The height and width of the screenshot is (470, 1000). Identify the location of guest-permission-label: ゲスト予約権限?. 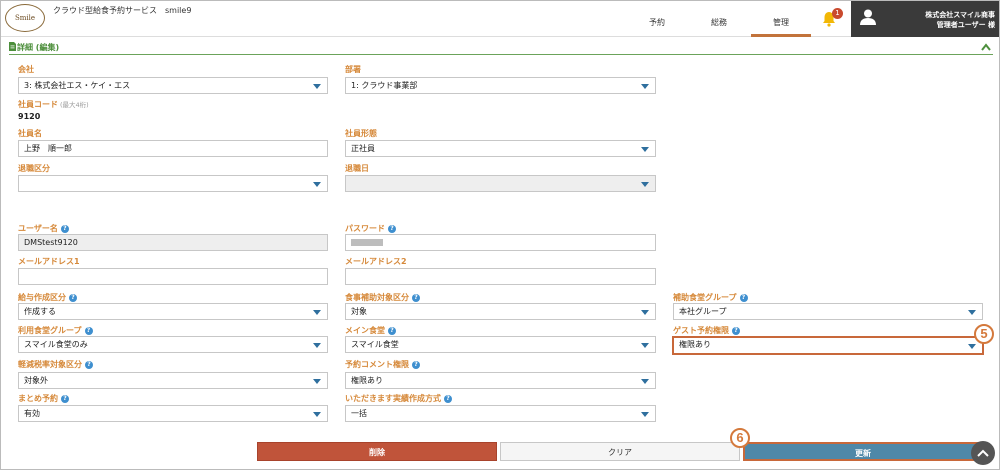
(706, 330).